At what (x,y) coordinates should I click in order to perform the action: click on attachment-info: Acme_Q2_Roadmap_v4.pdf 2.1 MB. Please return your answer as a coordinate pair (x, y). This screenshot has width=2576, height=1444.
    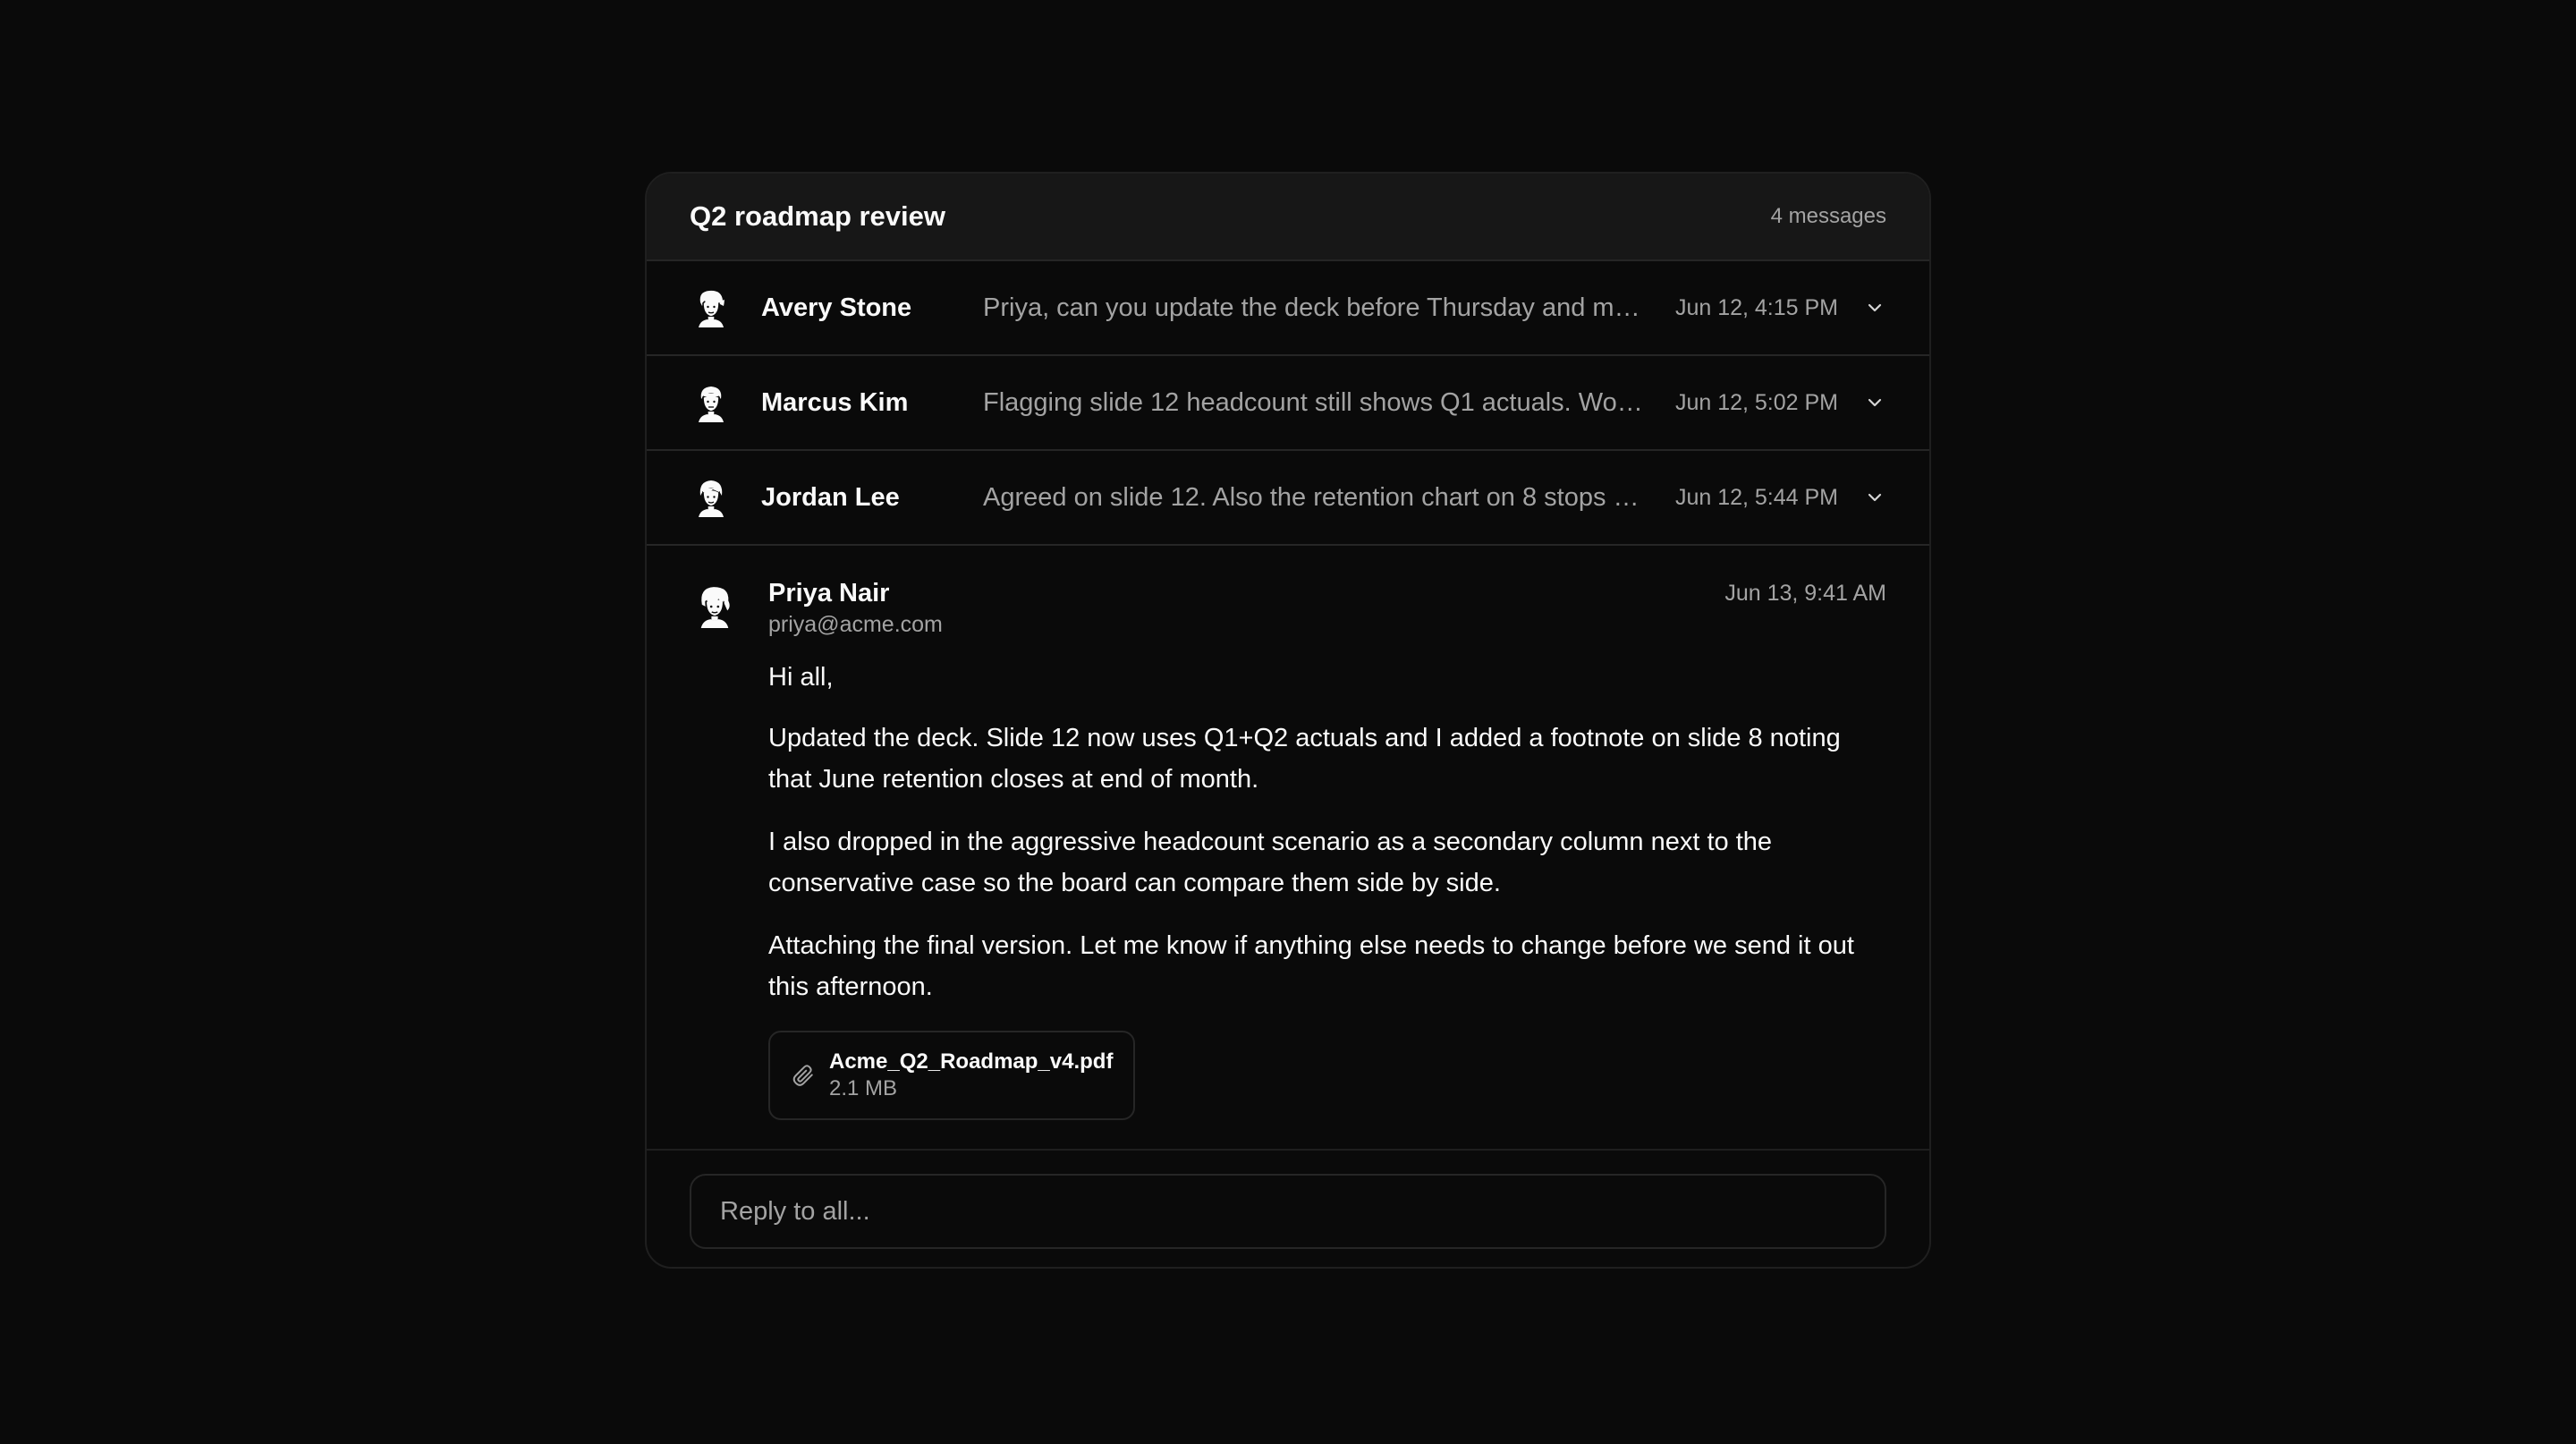
    Looking at the image, I should click on (971, 1075).